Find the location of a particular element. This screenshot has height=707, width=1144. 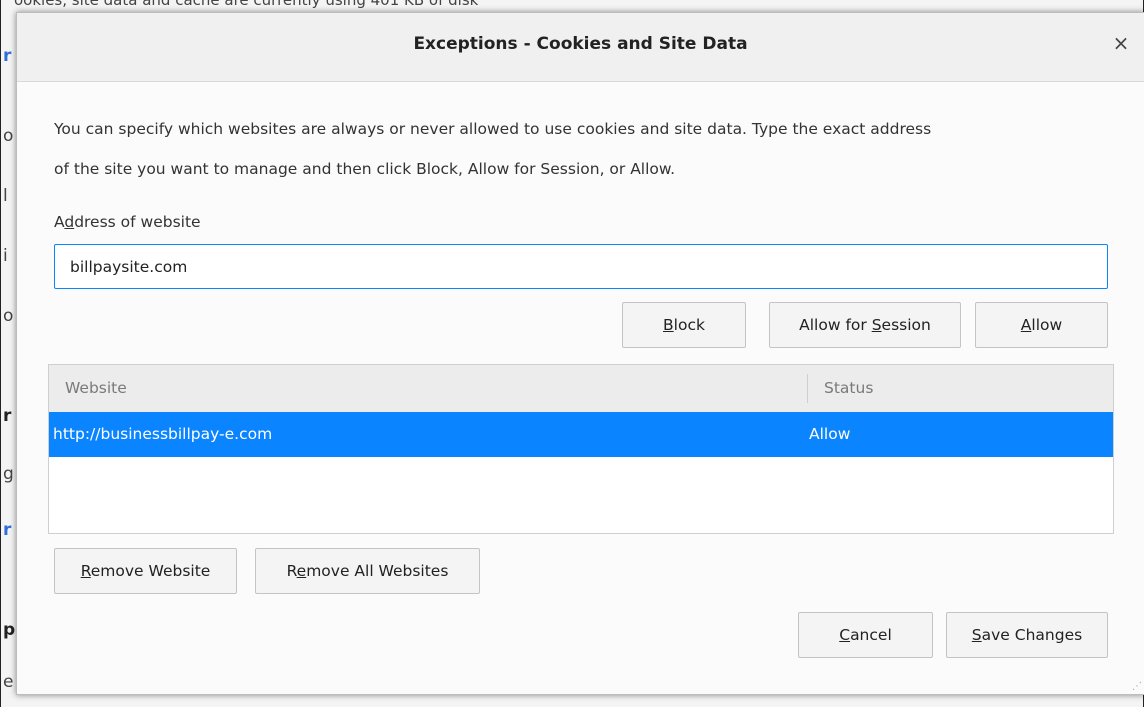

column-divider is located at coordinates (807, 388).